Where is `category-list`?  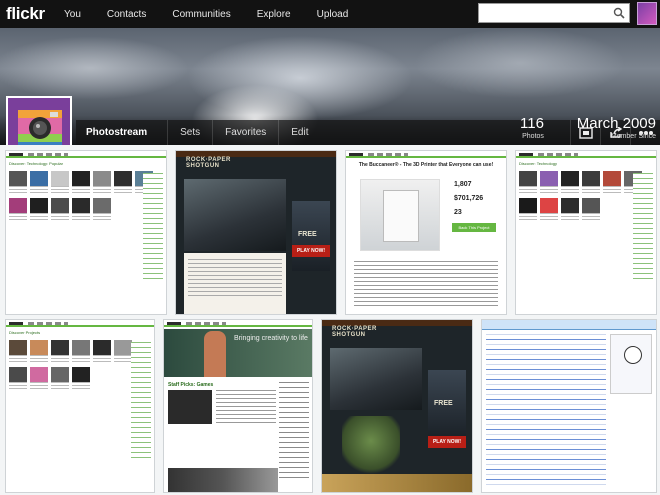
category-list is located at coordinates (294, 432).